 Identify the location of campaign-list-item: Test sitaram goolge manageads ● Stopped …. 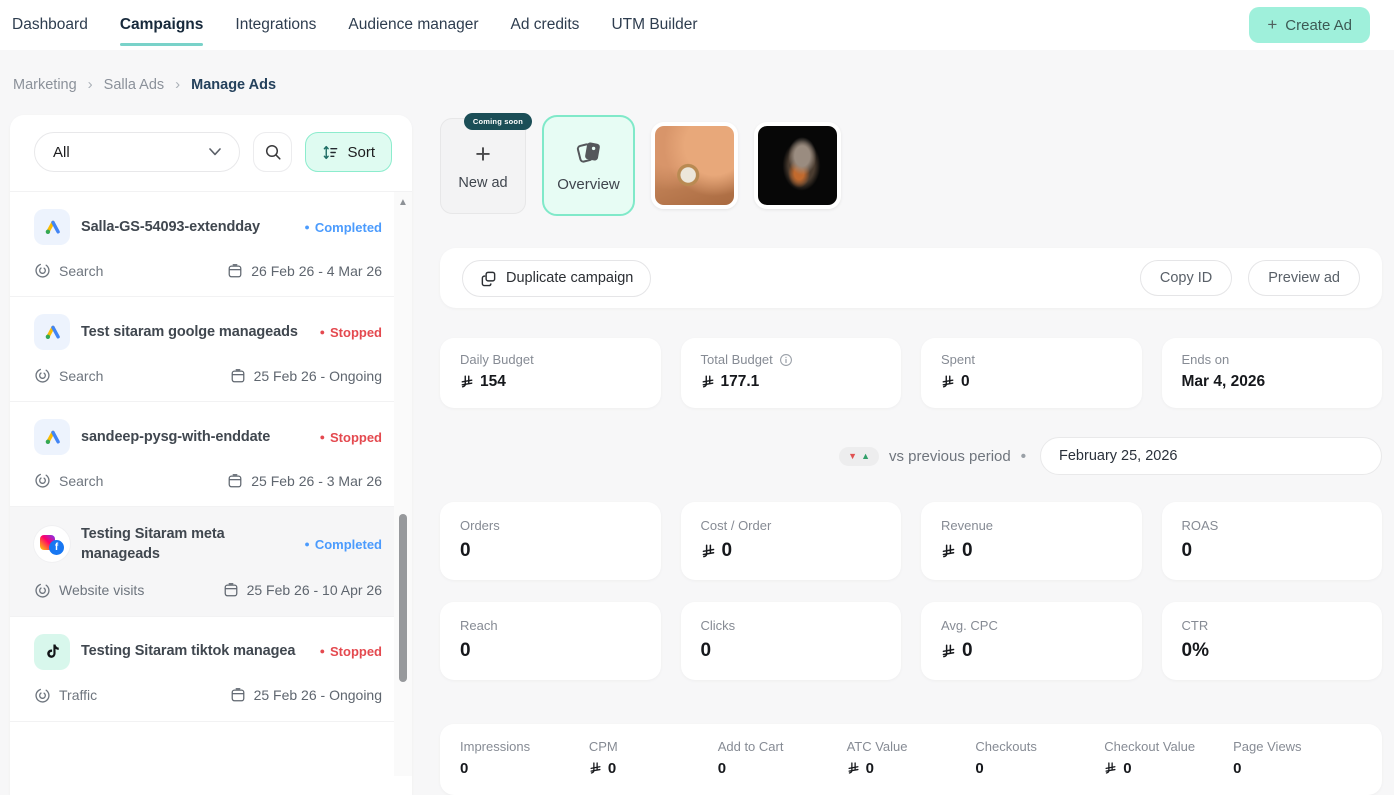
(211, 349).